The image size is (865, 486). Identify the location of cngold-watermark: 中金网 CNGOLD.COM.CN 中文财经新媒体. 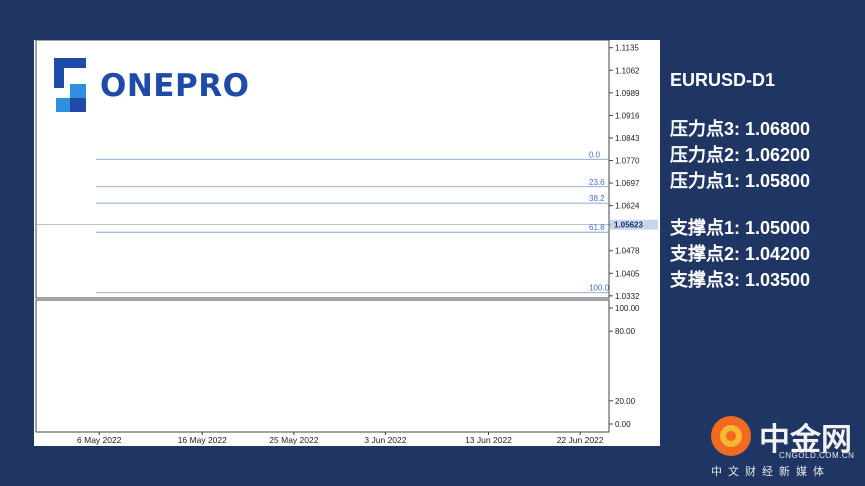
(782, 447).